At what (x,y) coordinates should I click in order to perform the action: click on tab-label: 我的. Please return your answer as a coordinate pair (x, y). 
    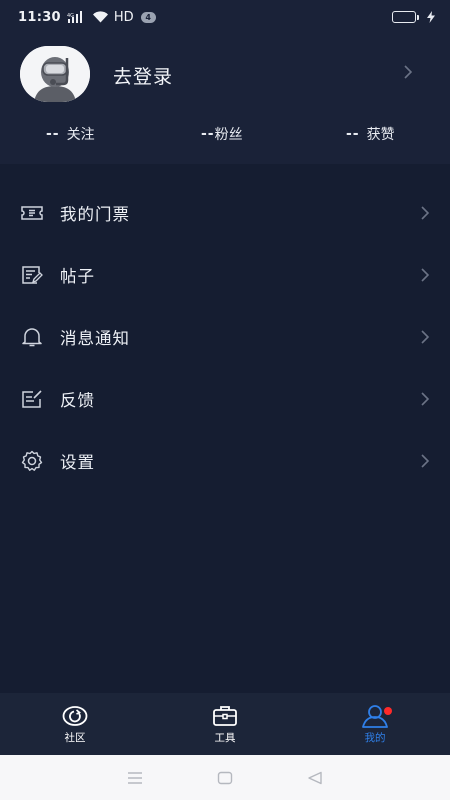
    Looking at the image, I should click on (375, 737).